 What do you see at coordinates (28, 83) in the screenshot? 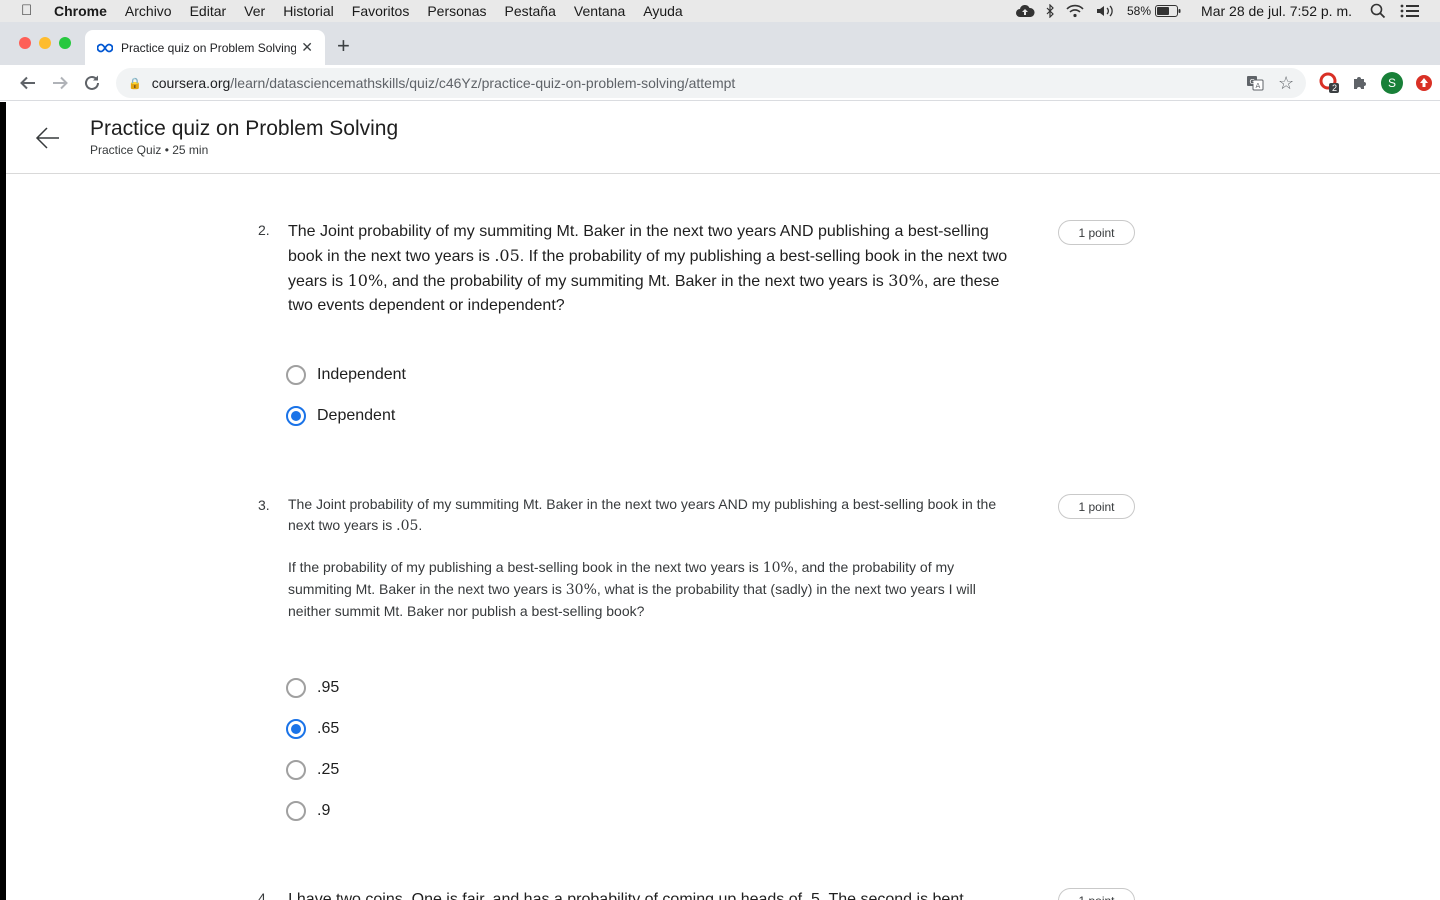
I see `back-button` at bounding box center [28, 83].